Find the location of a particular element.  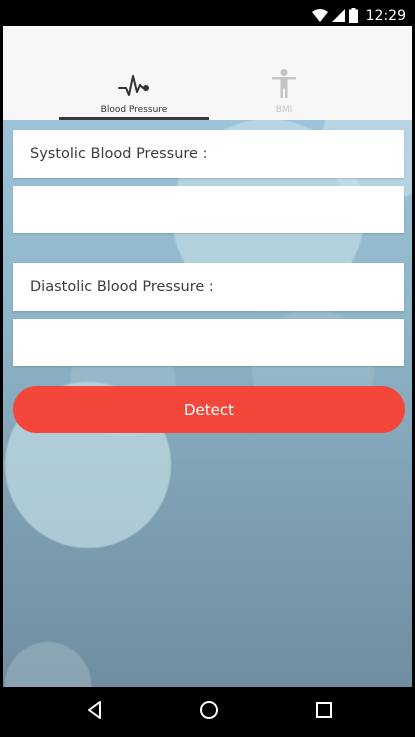

home-icon is located at coordinates (209, 710).